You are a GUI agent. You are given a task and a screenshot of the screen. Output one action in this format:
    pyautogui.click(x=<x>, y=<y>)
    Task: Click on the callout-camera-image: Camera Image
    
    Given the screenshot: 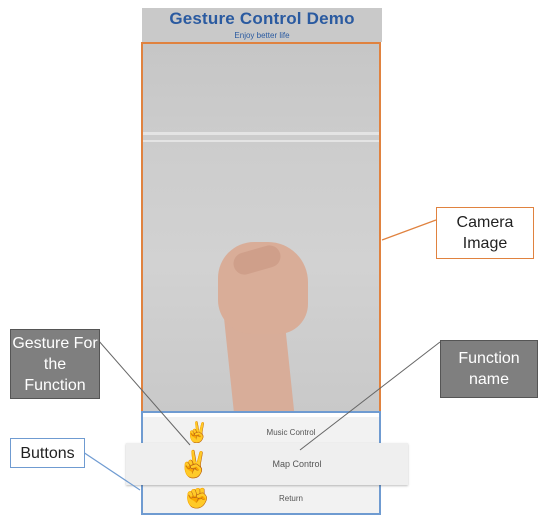 What is the action you would take?
    pyautogui.click(x=485, y=233)
    